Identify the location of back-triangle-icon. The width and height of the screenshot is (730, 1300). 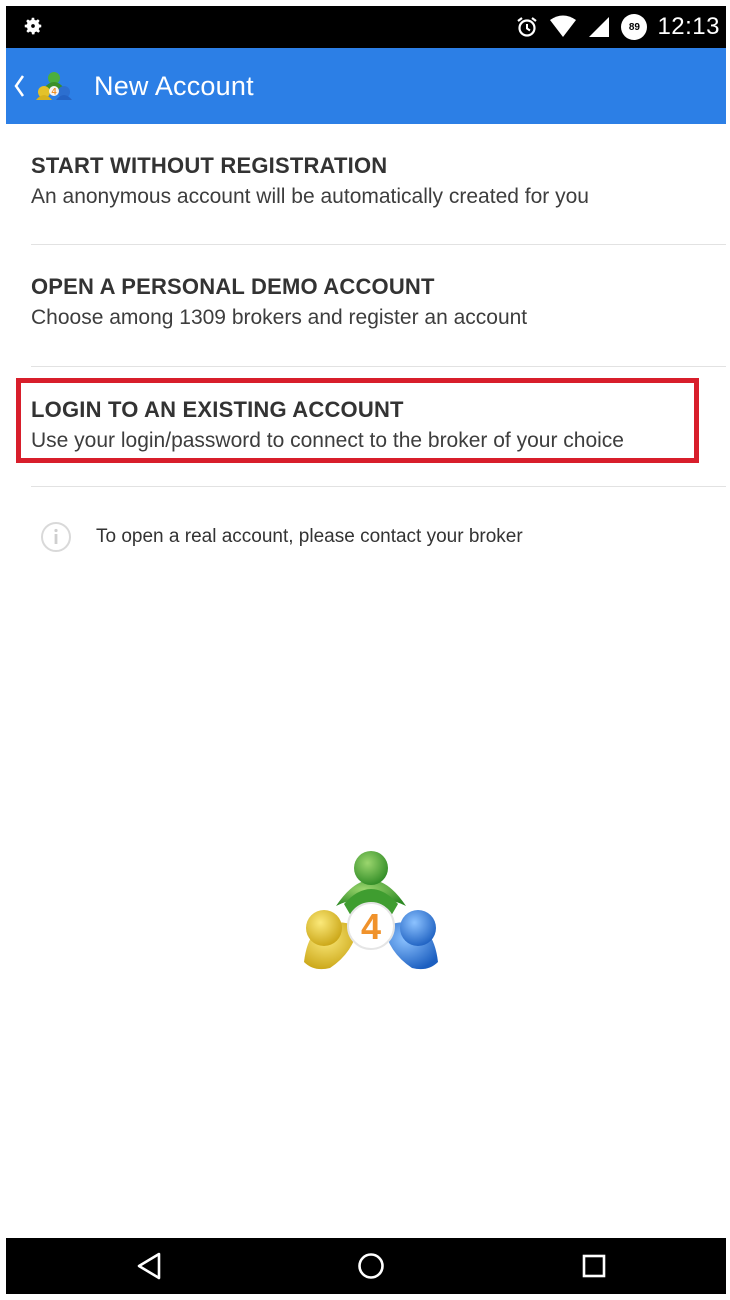
(149, 1266).